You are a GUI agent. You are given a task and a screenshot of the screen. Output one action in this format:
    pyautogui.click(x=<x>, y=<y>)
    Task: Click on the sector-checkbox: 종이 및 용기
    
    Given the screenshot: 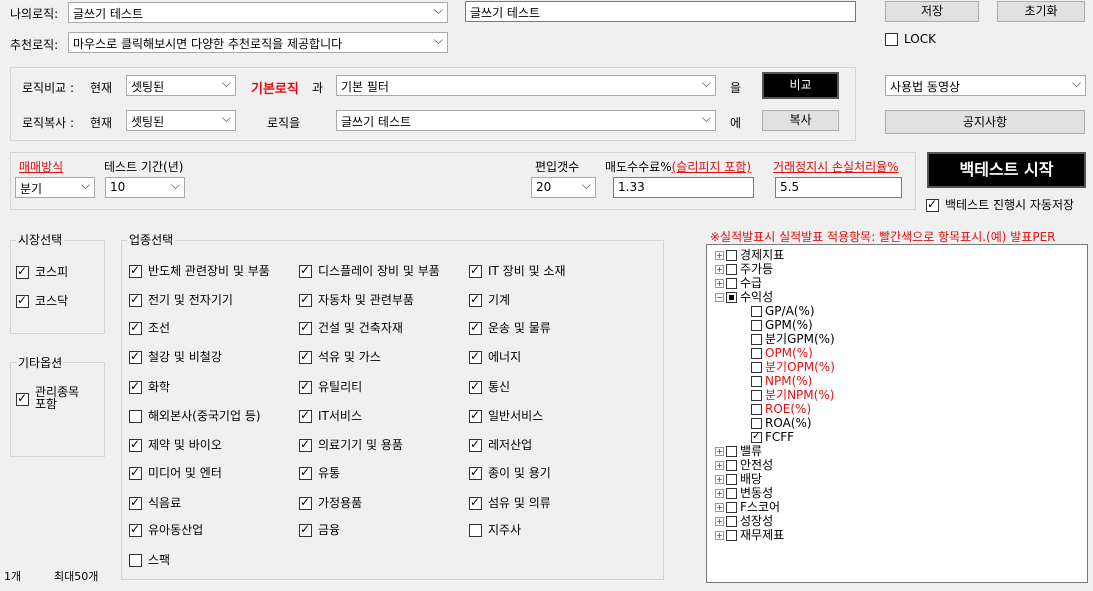 What is the action you would take?
    pyautogui.click(x=510, y=472)
    